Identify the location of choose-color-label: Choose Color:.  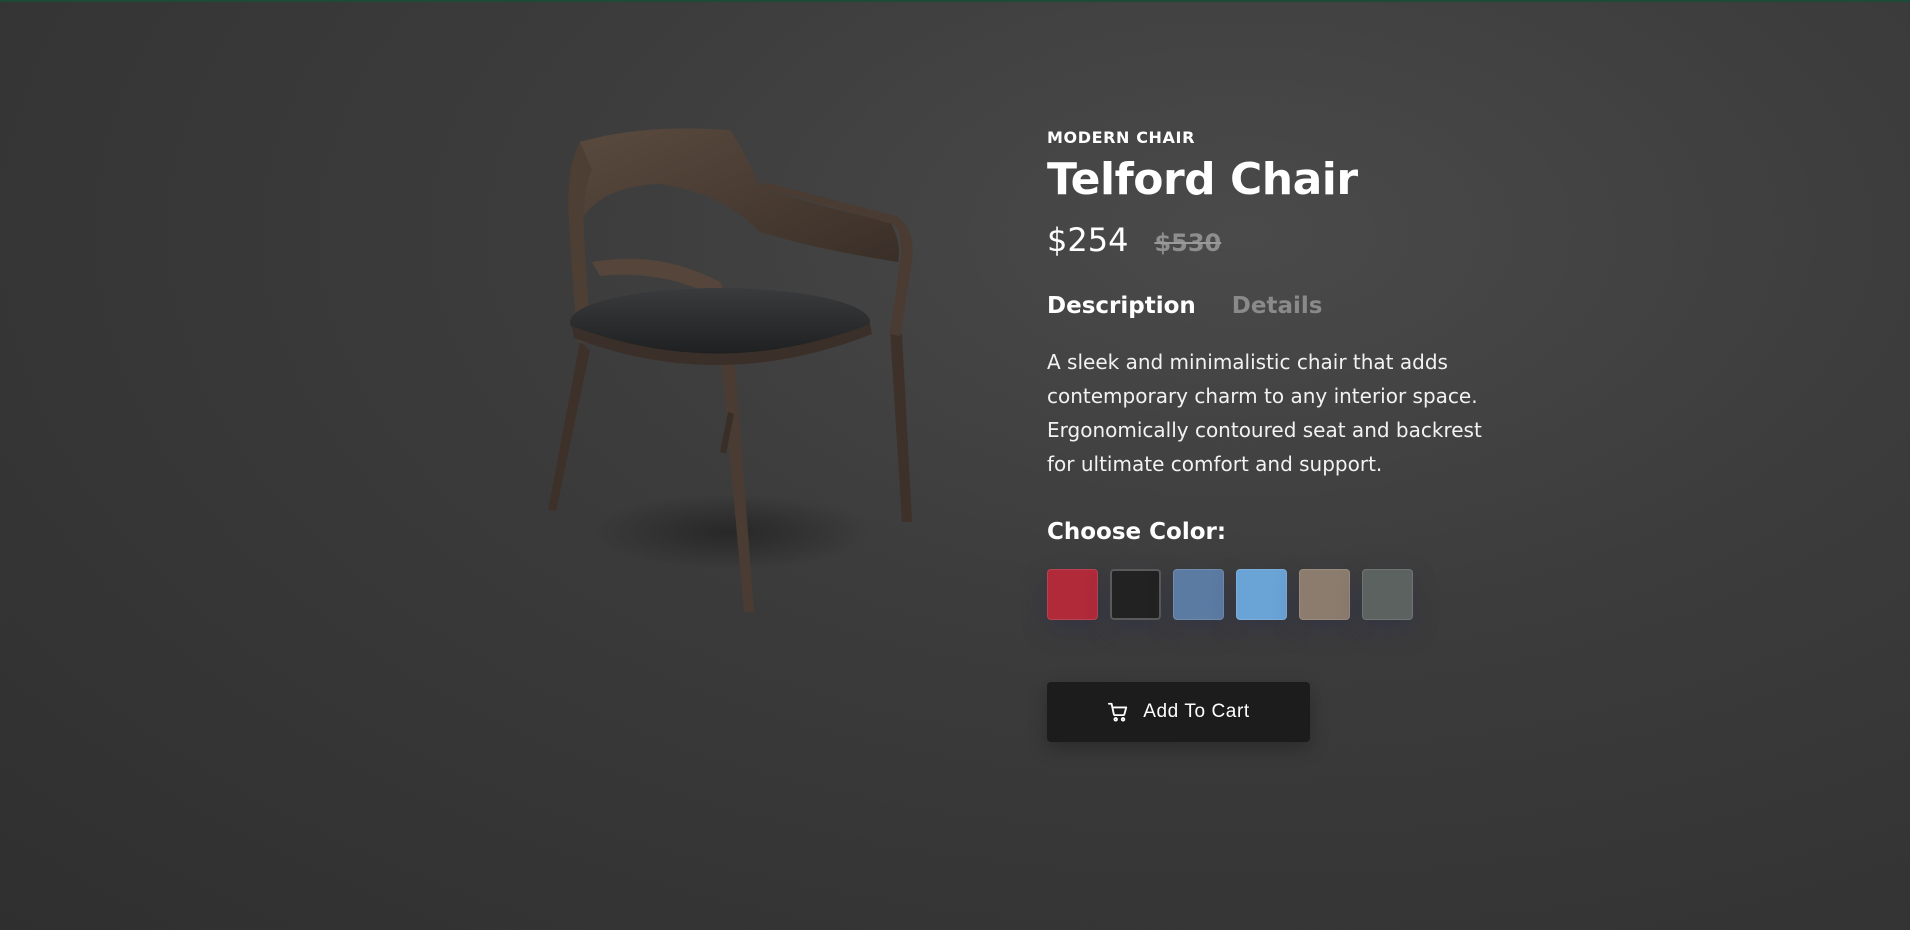
(1137, 532).